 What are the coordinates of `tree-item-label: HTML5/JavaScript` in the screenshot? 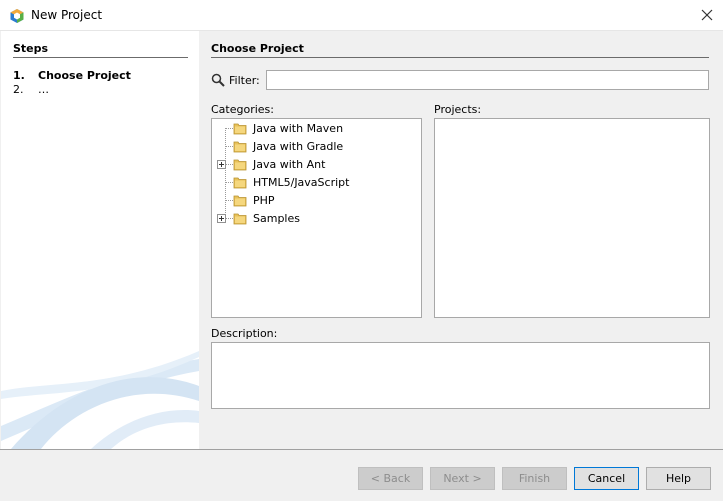 It's located at (301, 182).